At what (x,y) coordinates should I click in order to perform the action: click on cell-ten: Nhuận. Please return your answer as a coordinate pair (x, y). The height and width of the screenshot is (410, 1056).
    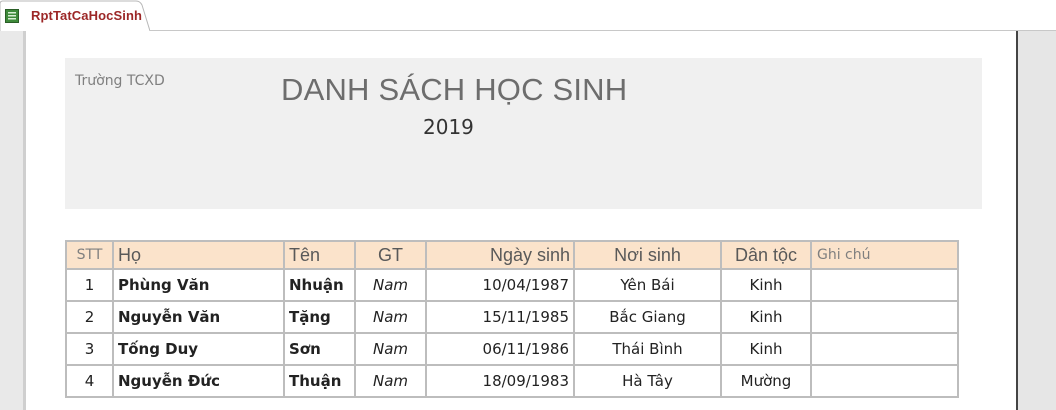
    Looking at the image, I should click on (319, 285).